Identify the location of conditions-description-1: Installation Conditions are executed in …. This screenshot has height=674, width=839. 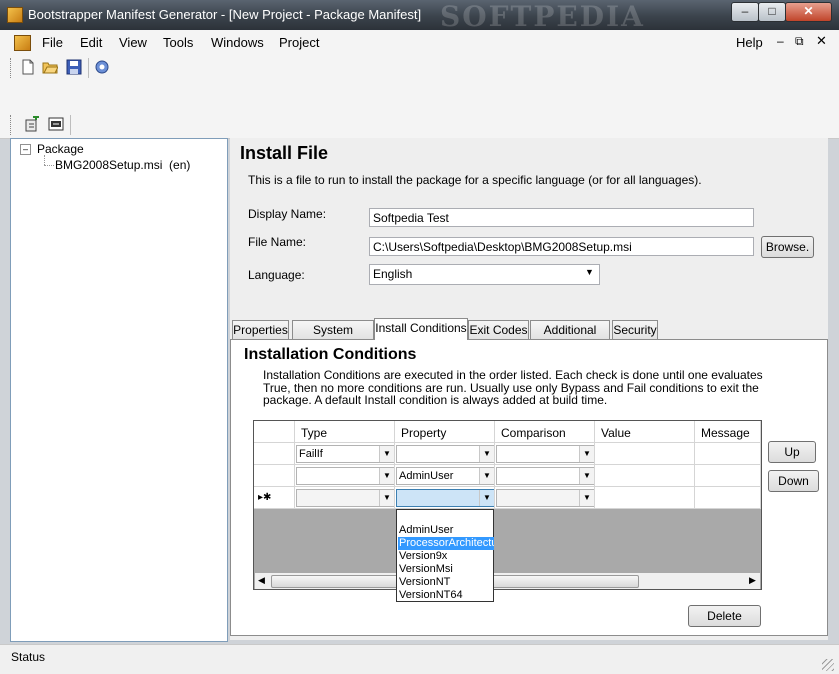
(513, 375).